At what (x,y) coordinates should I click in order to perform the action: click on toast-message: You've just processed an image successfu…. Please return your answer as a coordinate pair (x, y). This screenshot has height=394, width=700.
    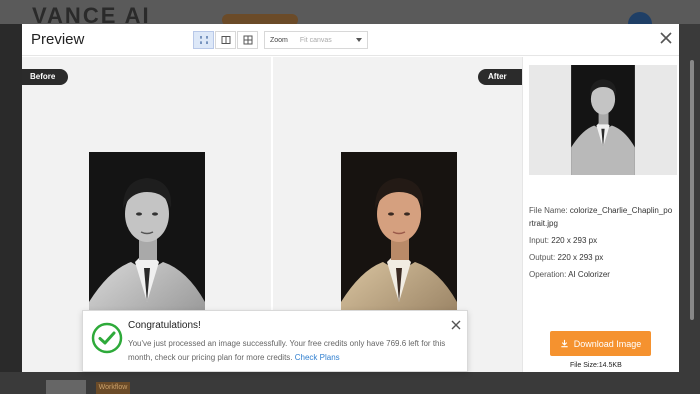
    Looking at the image, I should click on (295, 351).